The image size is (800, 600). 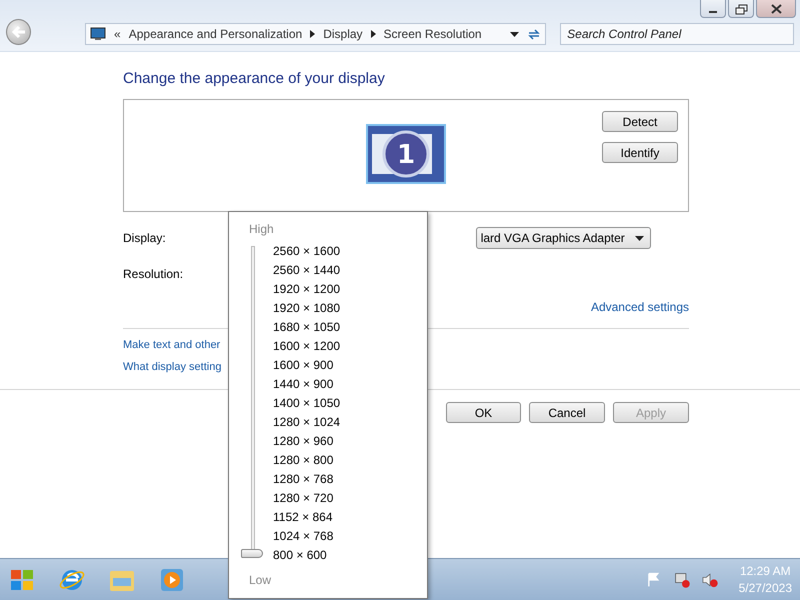 I want to click on monitor-icon, so click(x=98, y=34).